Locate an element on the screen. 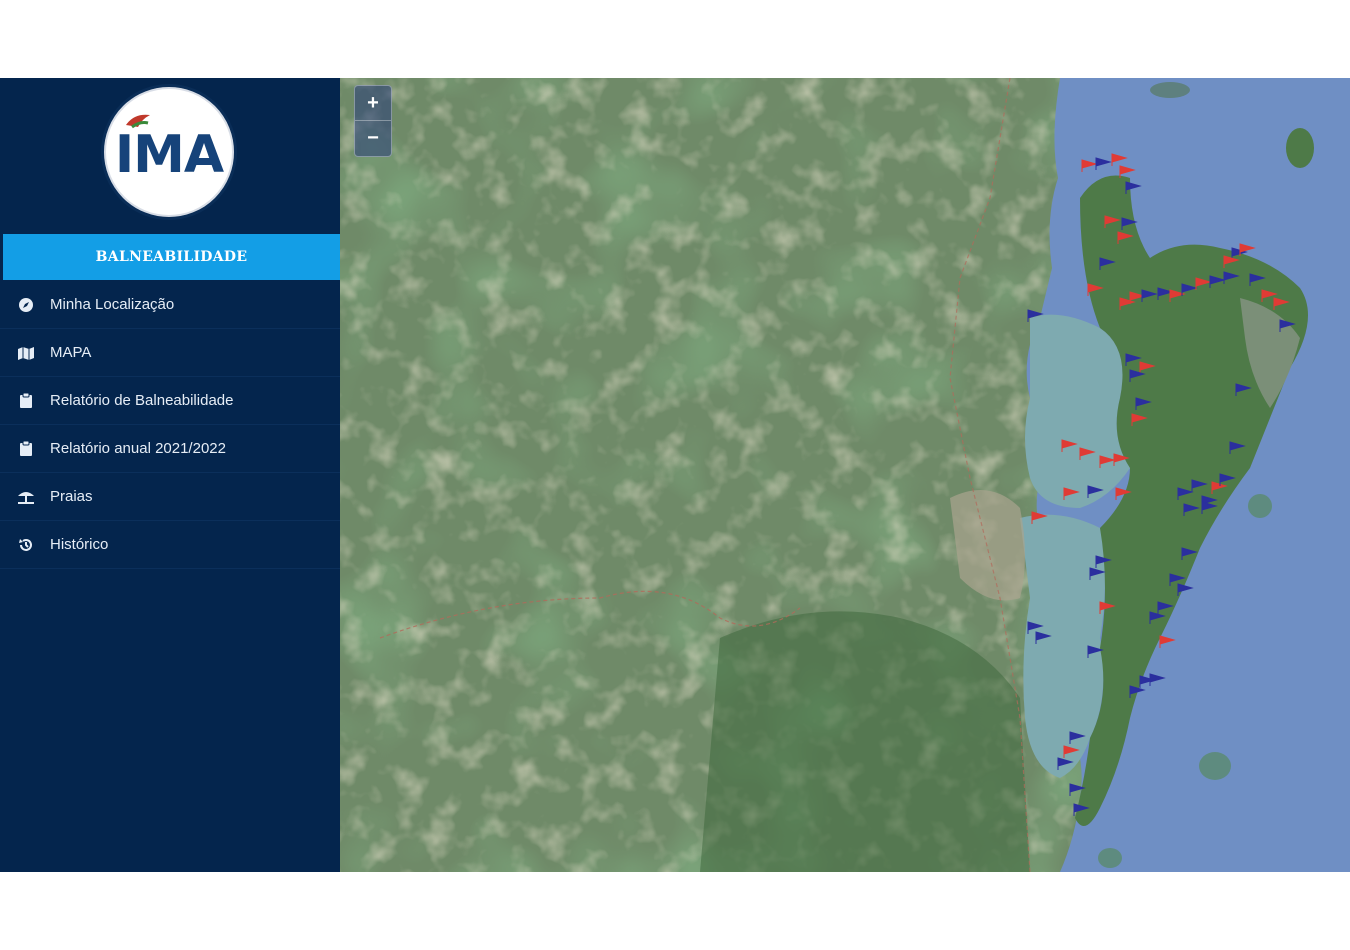 The image size is (1350, 950). history-icon is located at coordinates (25, 545).